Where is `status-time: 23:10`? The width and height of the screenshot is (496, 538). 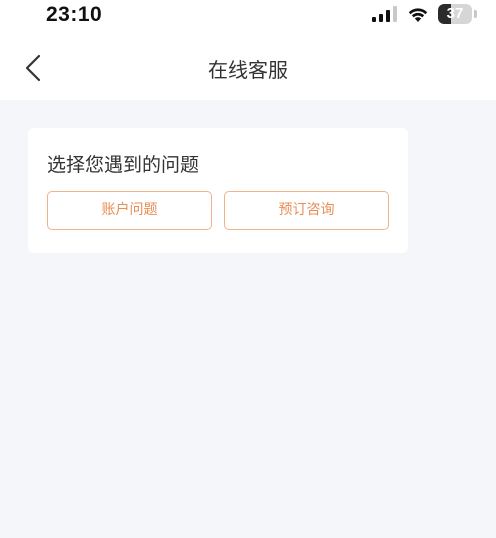 status-time: 23:10 is located at coordinates (74, 14).